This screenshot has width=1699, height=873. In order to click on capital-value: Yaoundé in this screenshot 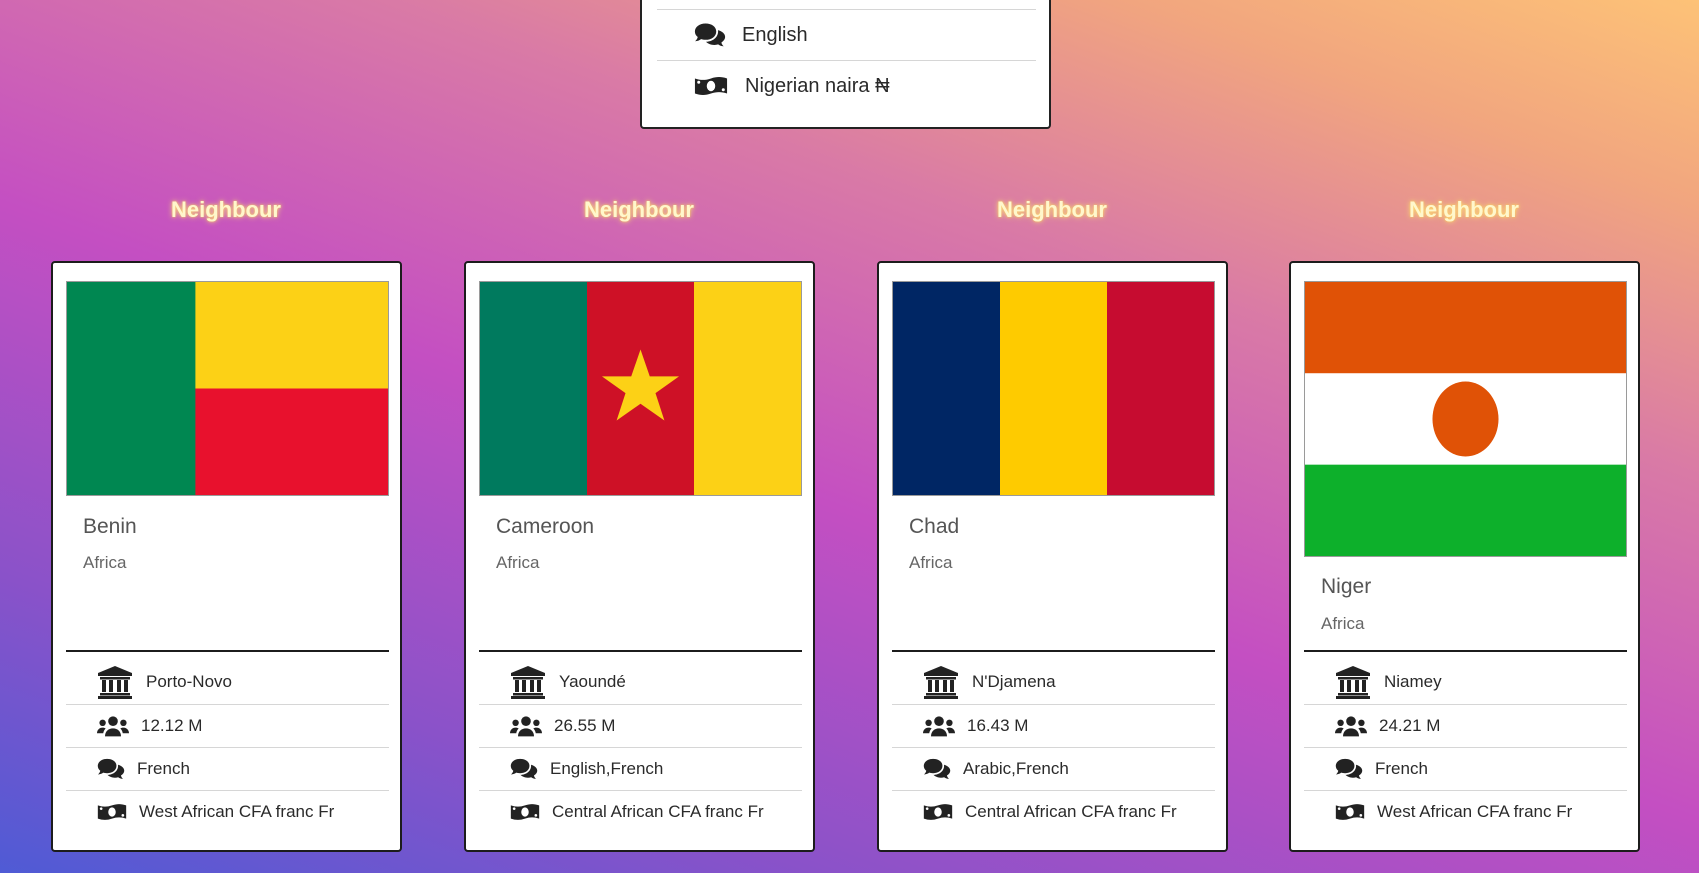, I will do `click(592, 681)`.